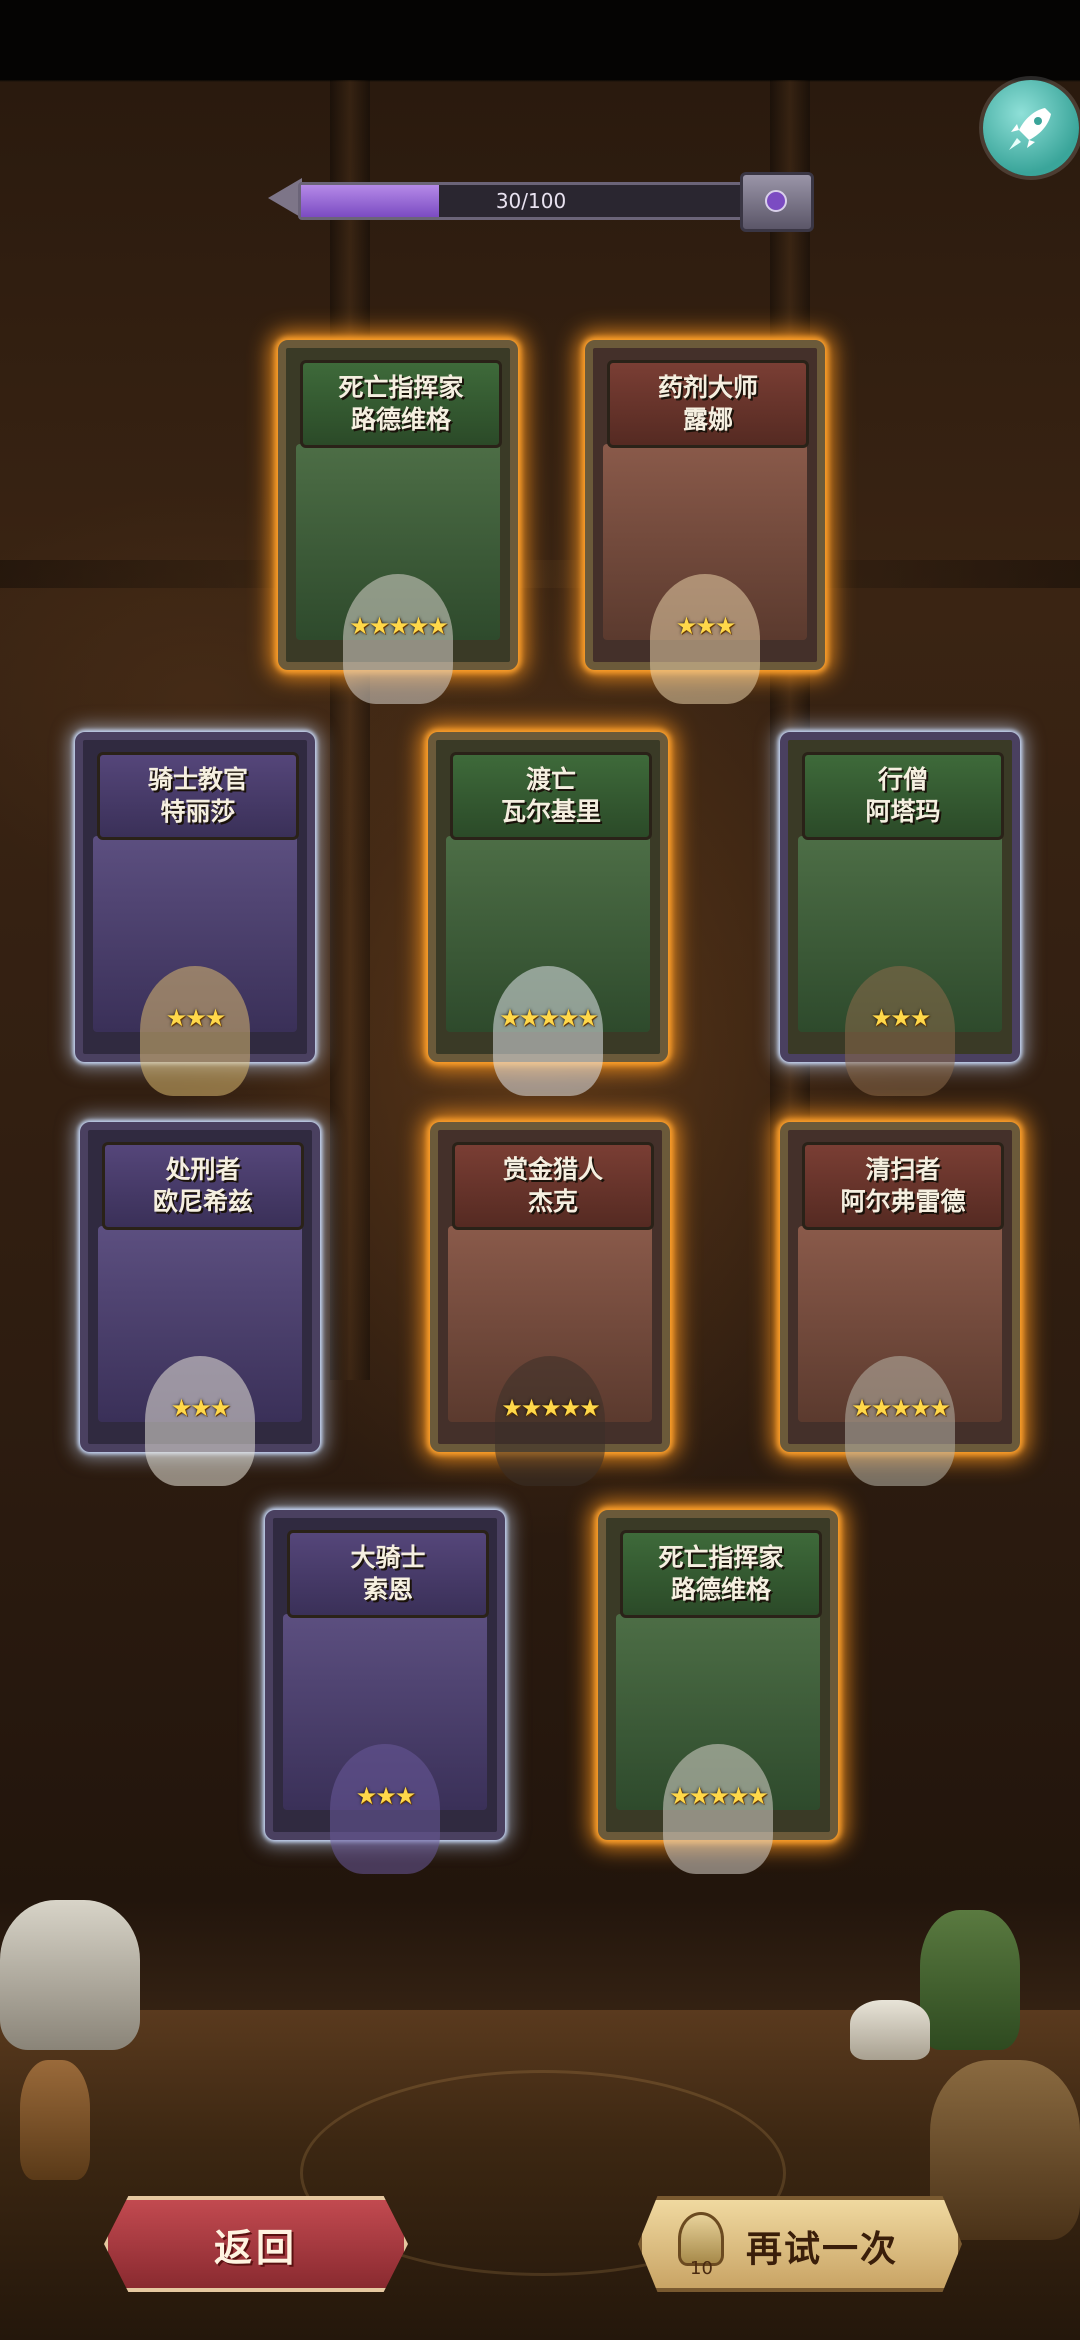  What do you see at coordinates (198, 796) in the screenshot?
I see `hero-name-banner: 骑士教官 特丽莎` at bounding box center [198, 796].